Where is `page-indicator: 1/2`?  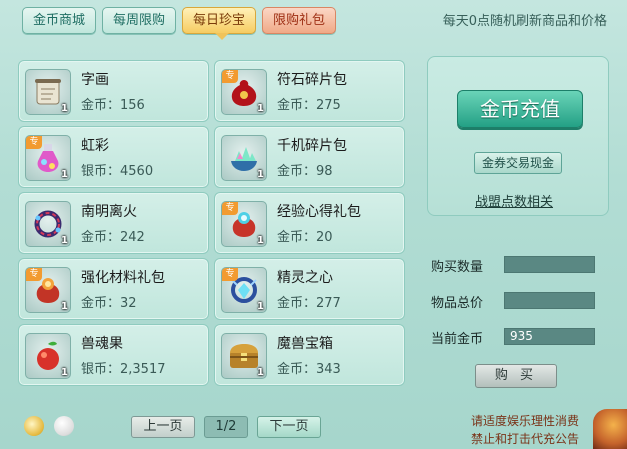
page-indicator: 1/2 is located at coordinates (226, 427).